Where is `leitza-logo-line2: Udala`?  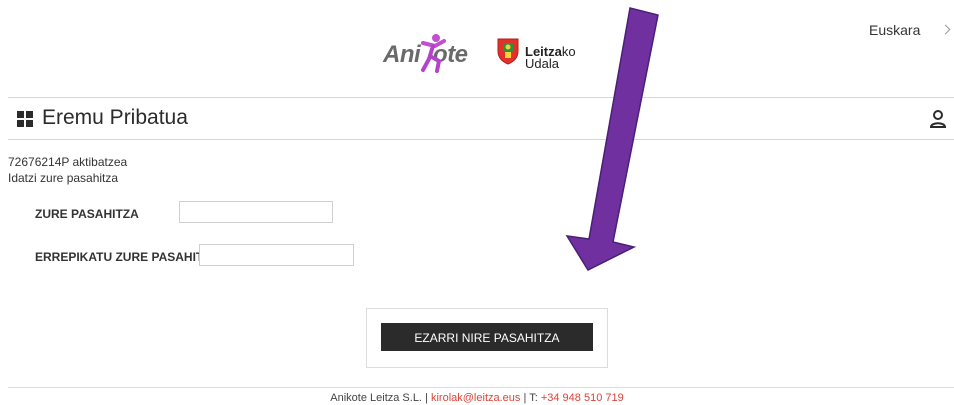 leitza-logo-line2: Udala is located at coordinates (542, 63).